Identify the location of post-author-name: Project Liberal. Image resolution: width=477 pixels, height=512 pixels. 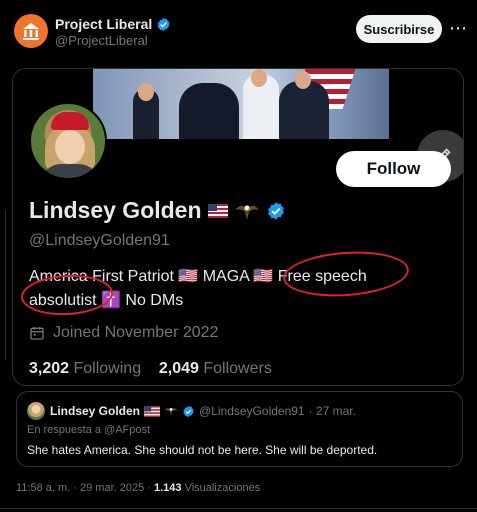
(113, 24).